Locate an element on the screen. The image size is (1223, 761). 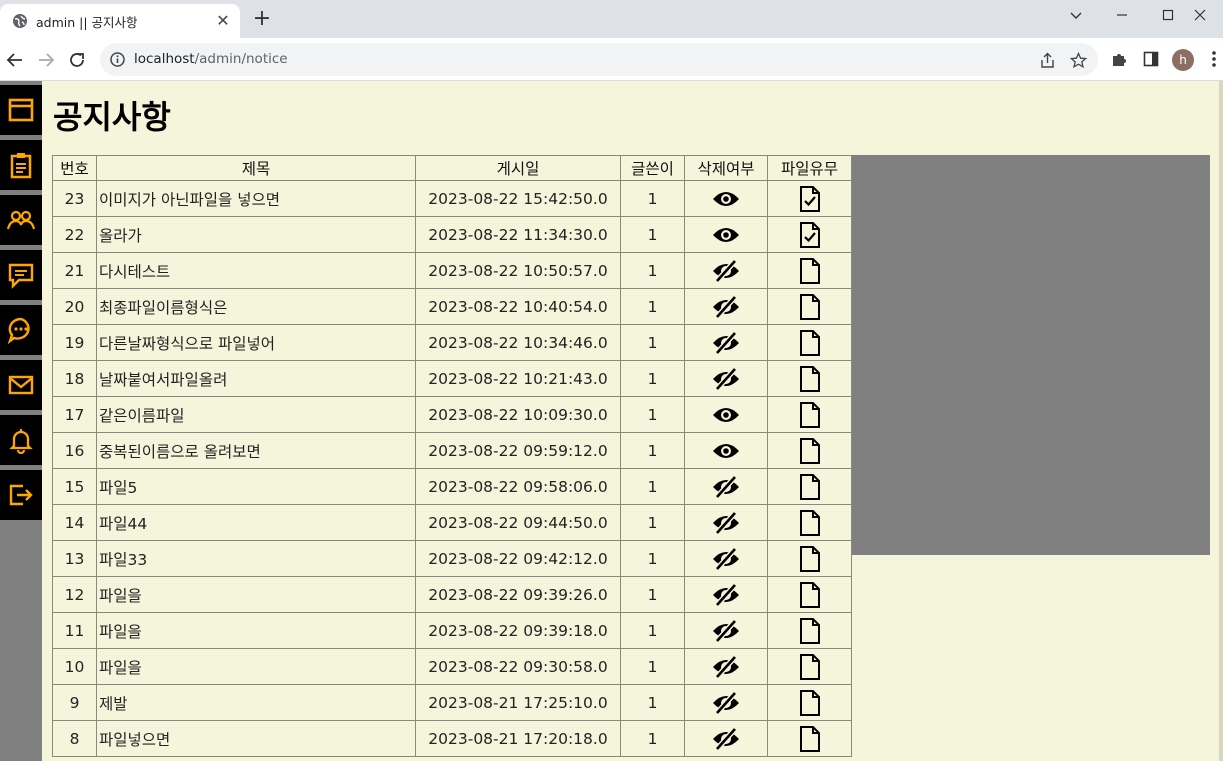
cell-title: 이미지가 아닌파일을 넣으면 is located at coordinates (256, 198).